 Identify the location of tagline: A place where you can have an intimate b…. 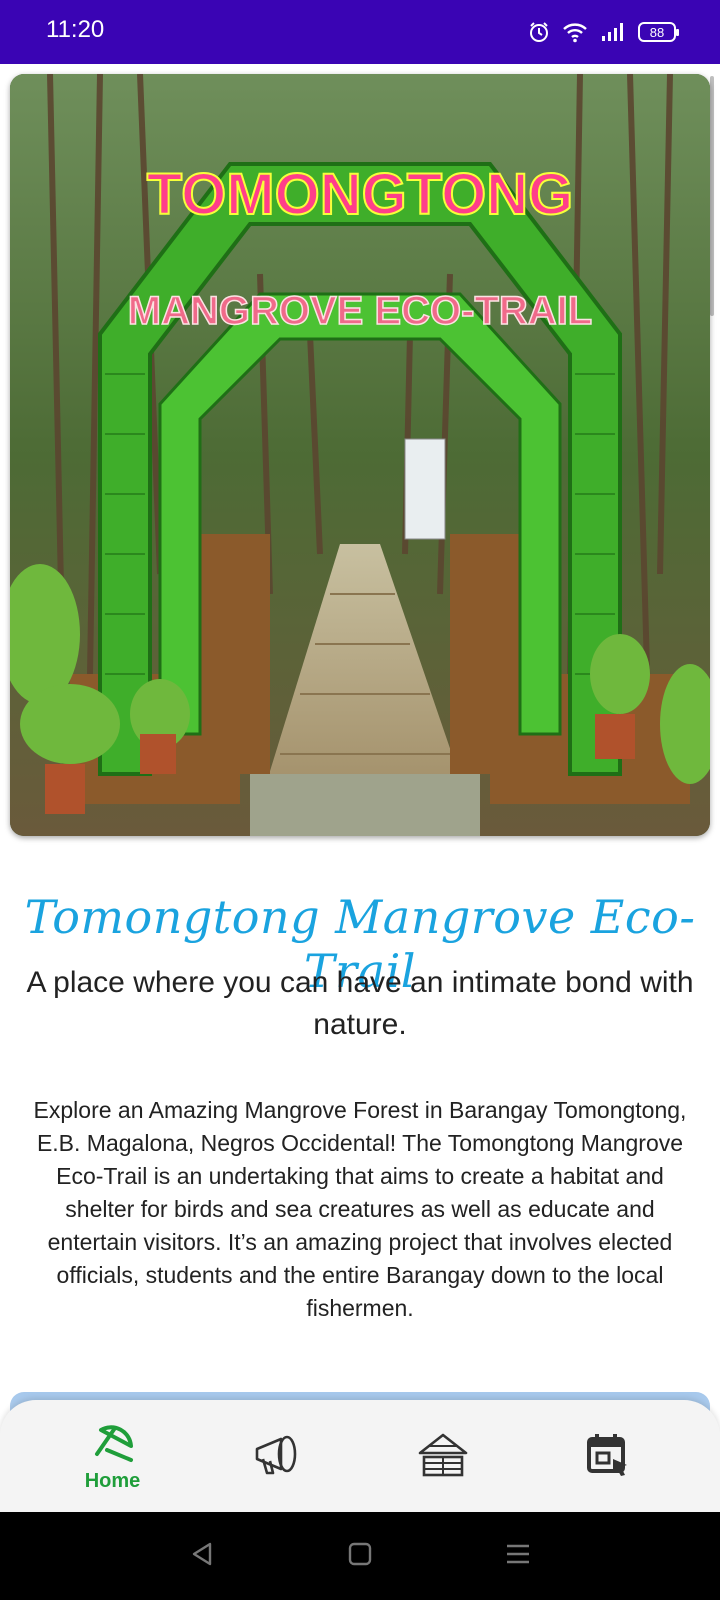
(360, 1003).